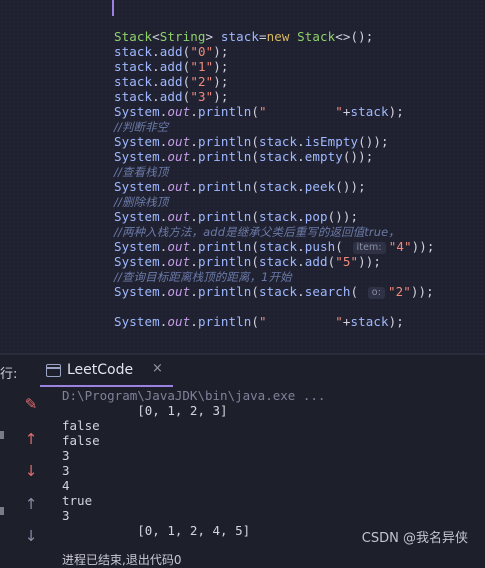  I want to click on code-token: "5", so click(347, 261).